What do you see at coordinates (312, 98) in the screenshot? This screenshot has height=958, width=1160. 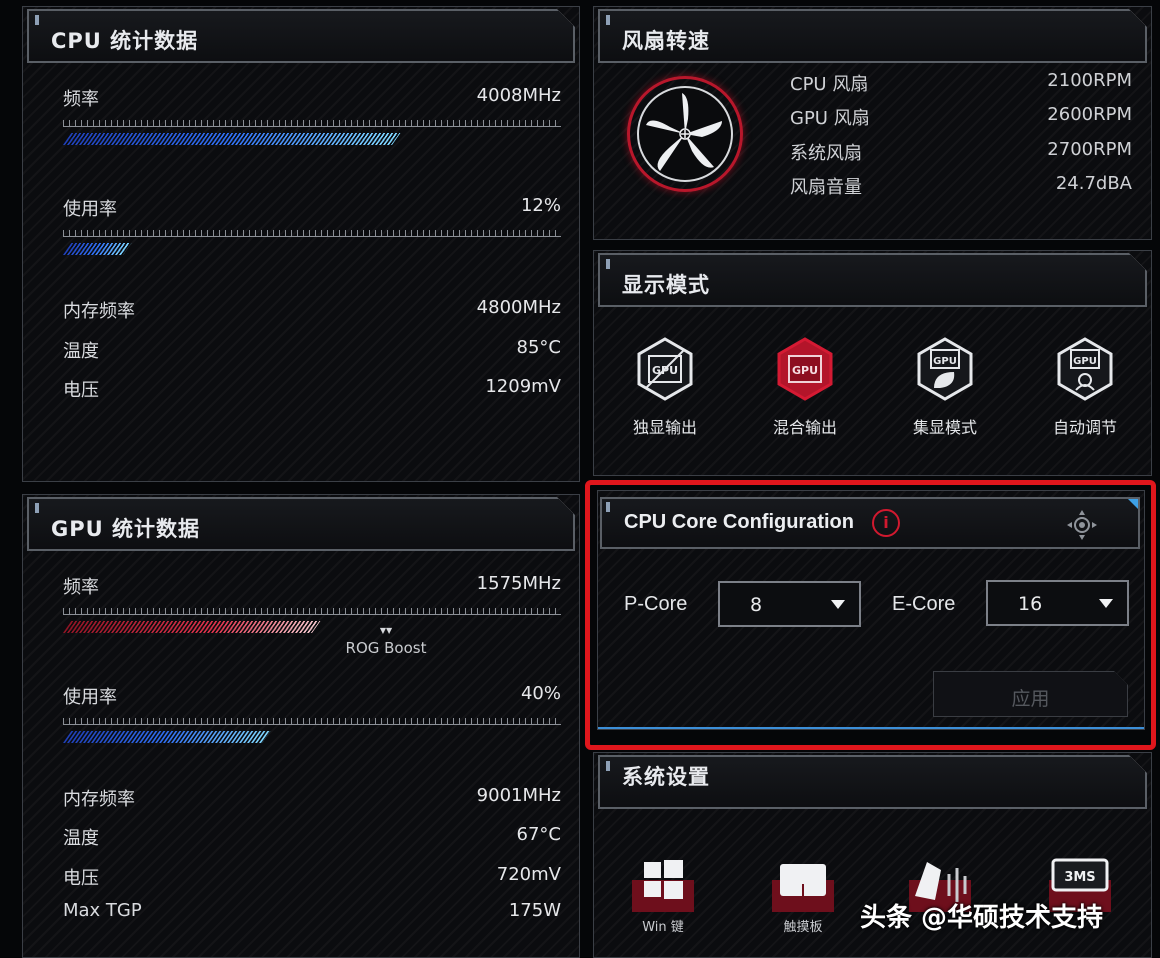 I see `cpu-frequency-row: 频率 4008MHz` at bounding box center [312, 98].